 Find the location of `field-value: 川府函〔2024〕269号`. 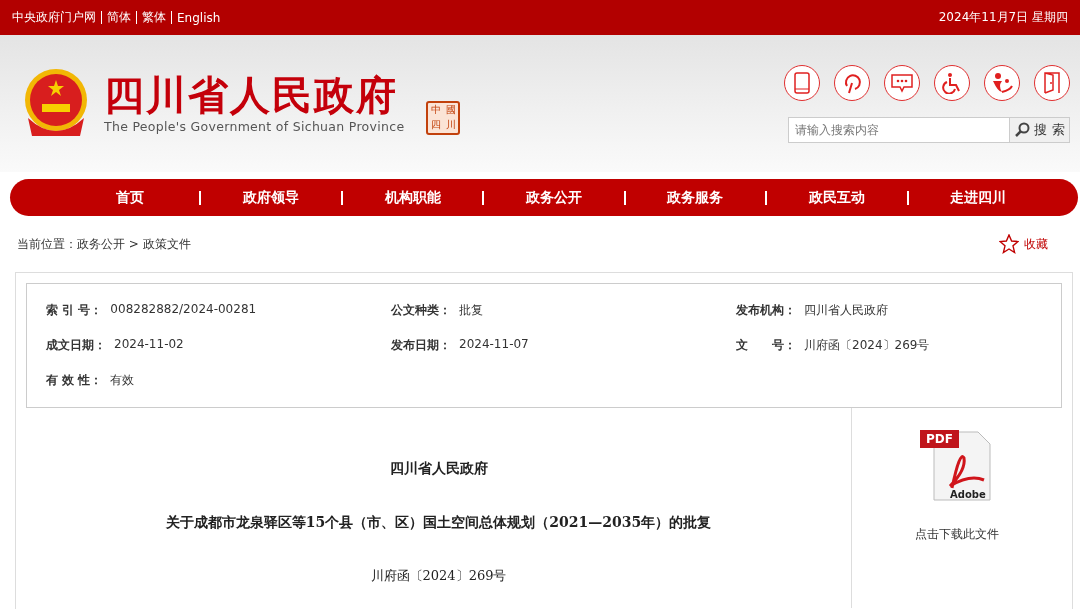

field-value: 川府函〔2024〕269号 is located at coordinates (867, 345).